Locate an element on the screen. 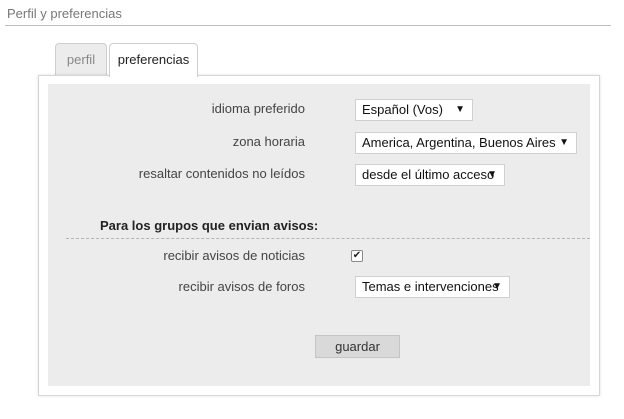 The width and height of the screenshot is (624, 419). news-notices-label: recibir avisos de noticias is located at coordinates (234, 255).